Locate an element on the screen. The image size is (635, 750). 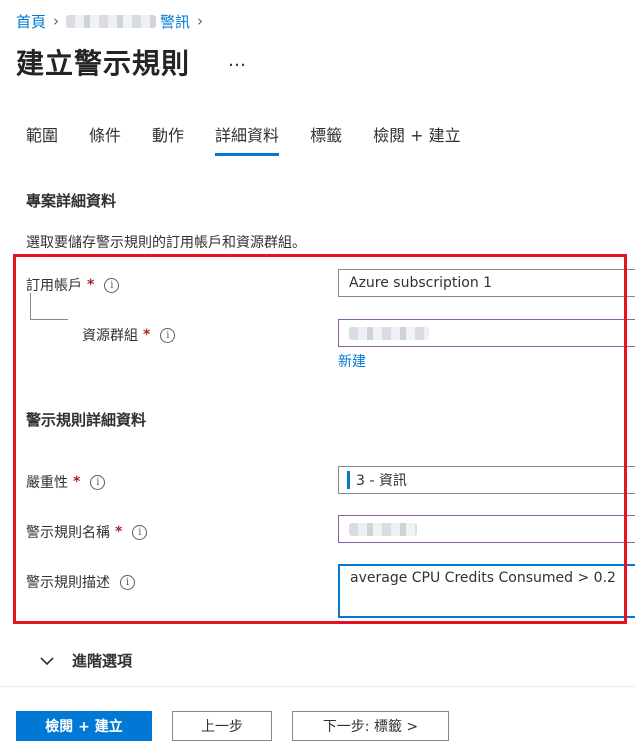
breadcrumb-alerts-link: 警訊 is located at coordinates (175, 21).